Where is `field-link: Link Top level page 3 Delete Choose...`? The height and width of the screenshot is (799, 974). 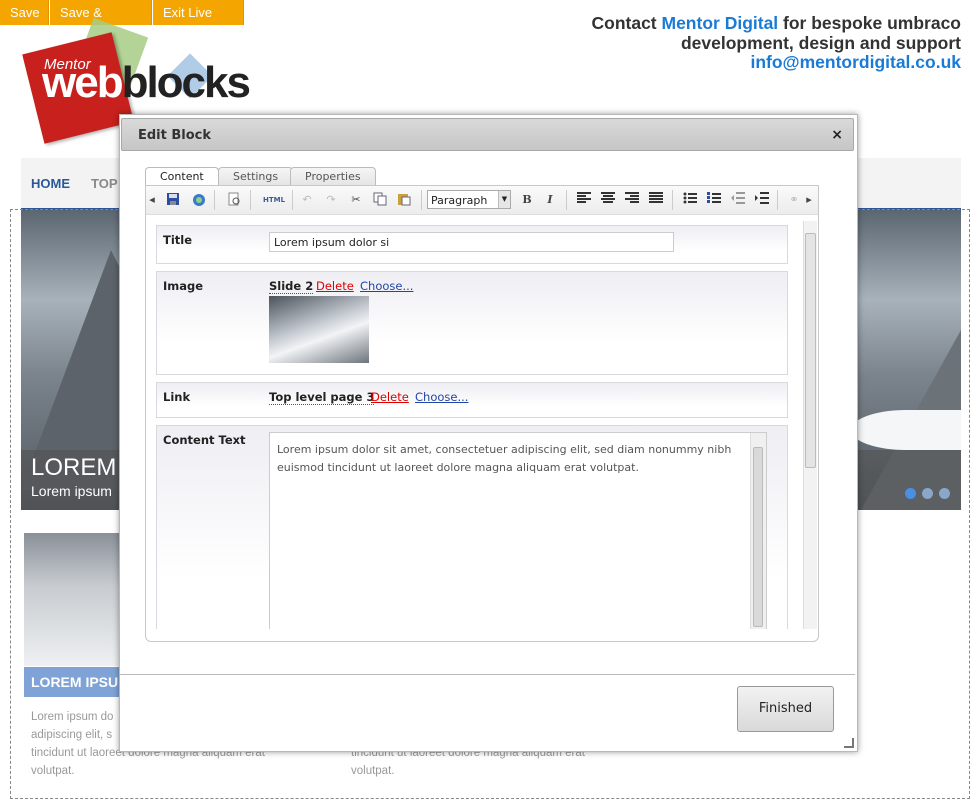
field-link: Link Top level page 3 Delete Choose... is located at coordinates (472, 400).